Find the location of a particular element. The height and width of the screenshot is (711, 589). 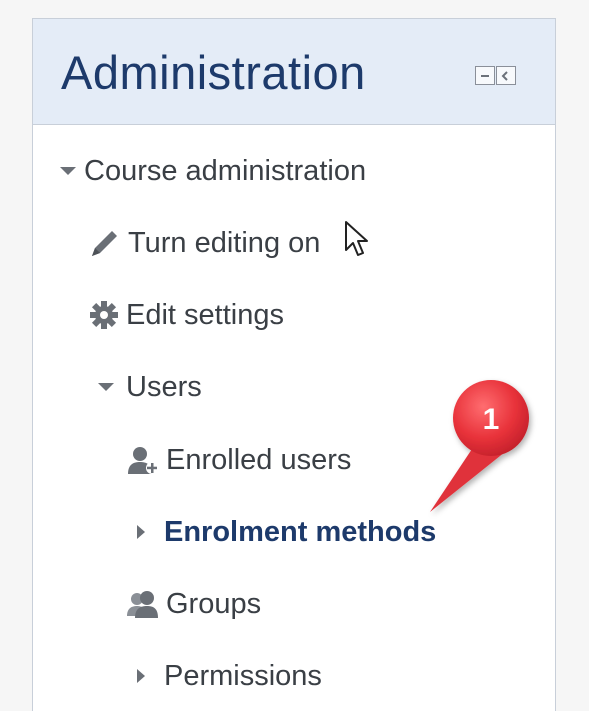

mouse-cursor-icon is located at coordinates (357, 242).